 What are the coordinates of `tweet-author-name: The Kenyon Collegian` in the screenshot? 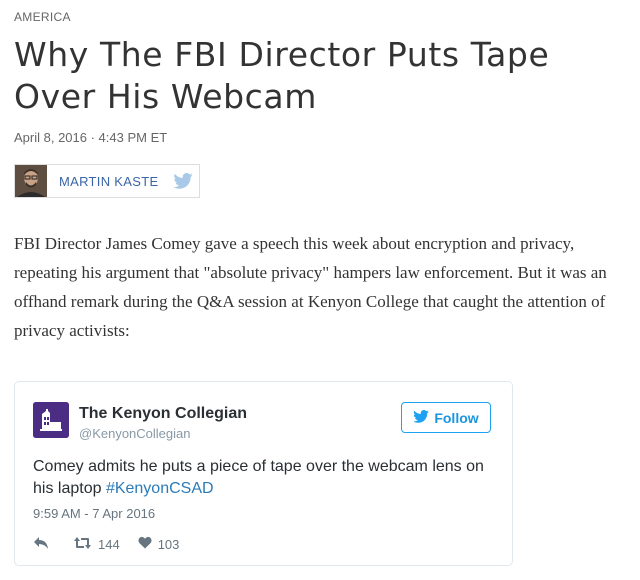 It's located at (163, 414).